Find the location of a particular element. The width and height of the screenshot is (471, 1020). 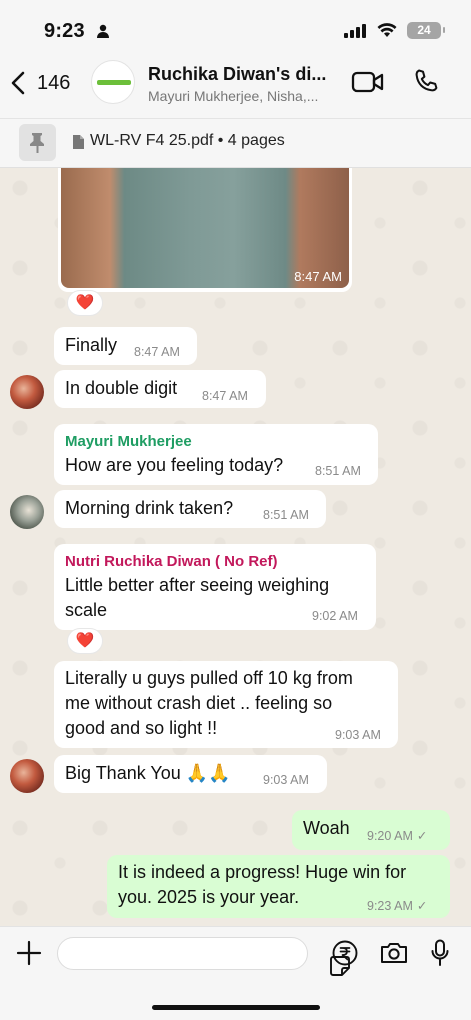

back-chevron-icon is located at coordinates (20, 83).